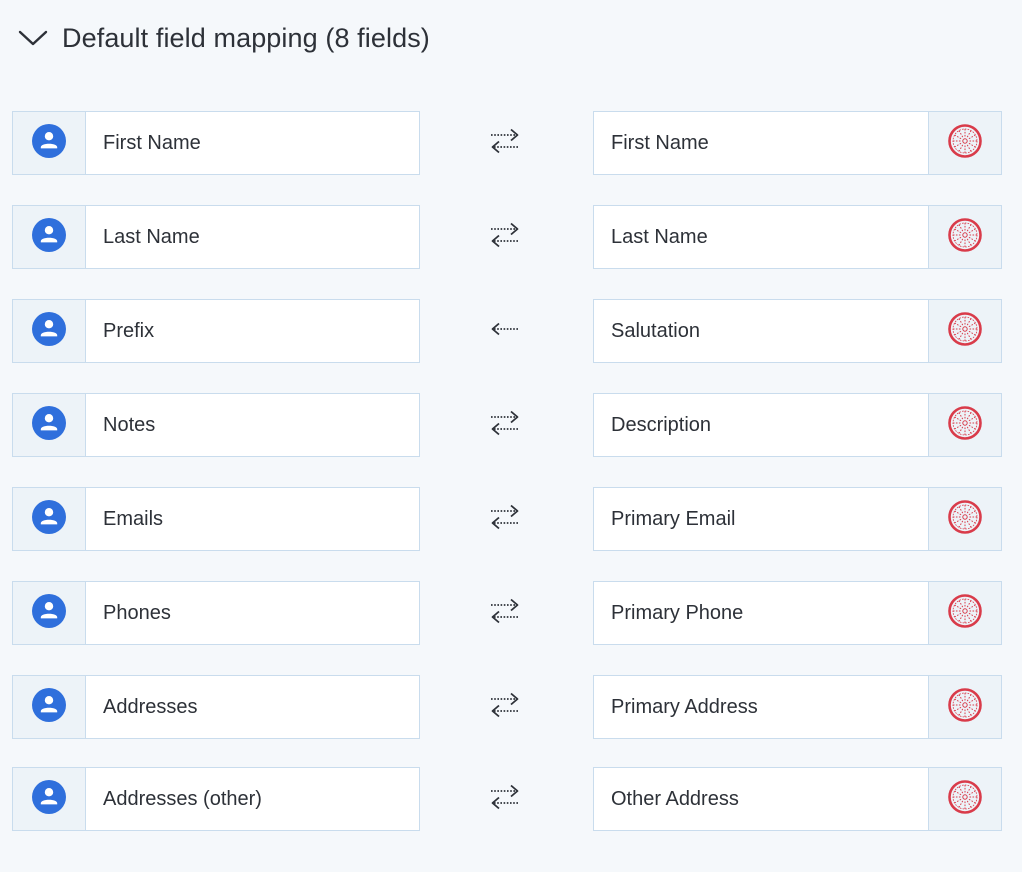 The height and width of the screenshot is (872, 1022). Describe the element at coordinates (152, 142) in the screenshot. I see `google-contacts-field-label: First Name` at that location.